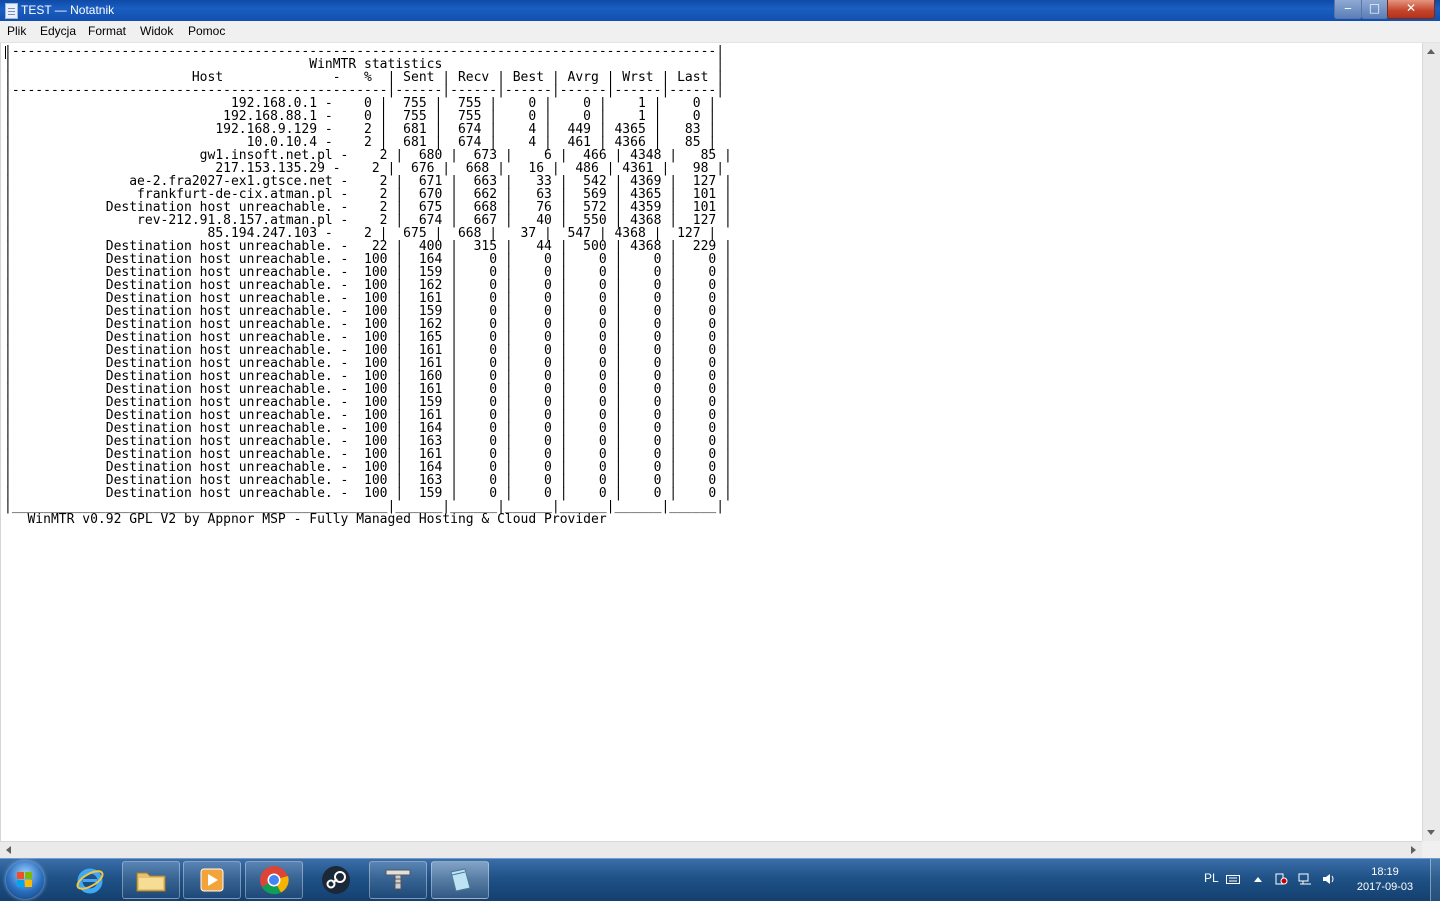  Describe the element at coordinates (1431, 51) in the screenshot. I see `scroll-up-icon` at that location.